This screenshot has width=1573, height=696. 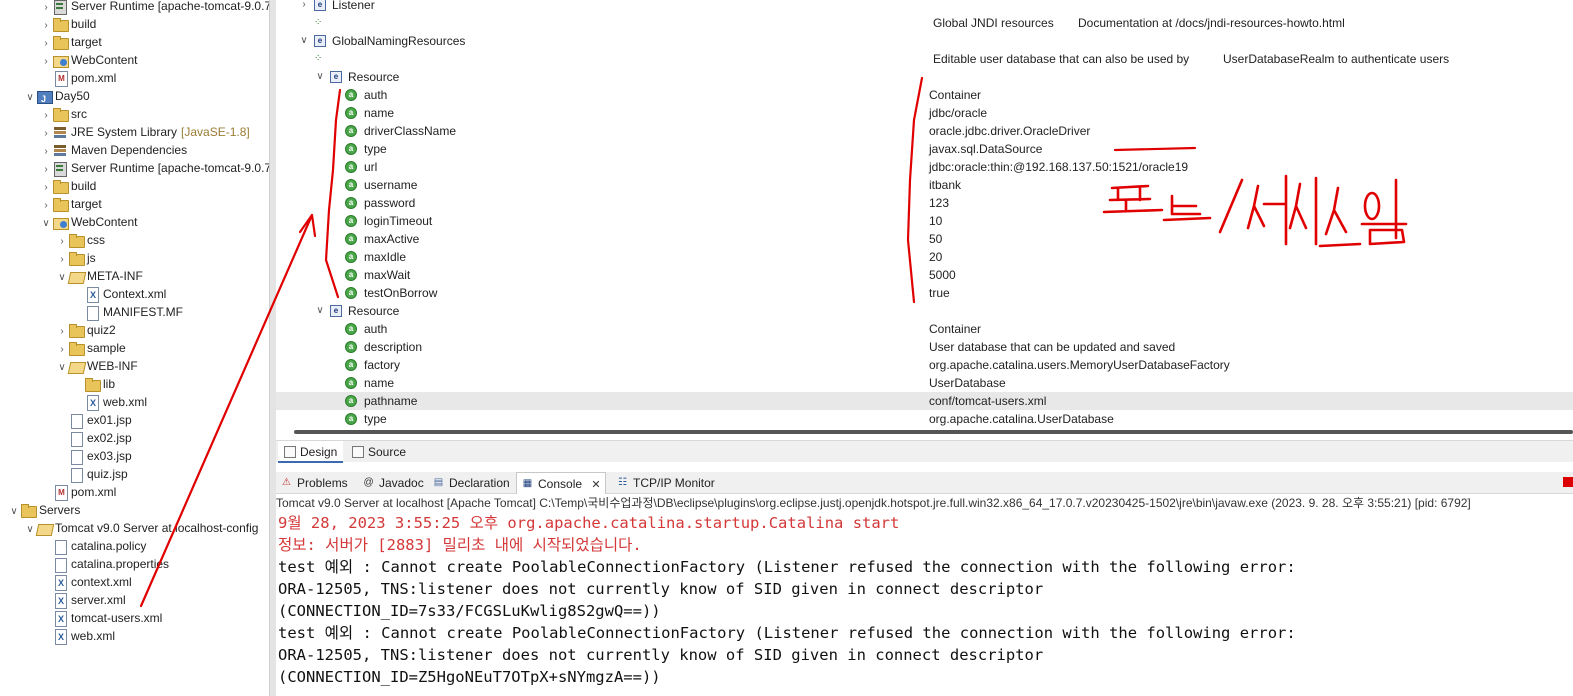 What do you see at coordinates (76, 240) in the screenshot?
I see `folder-icon` at bounding box center [76, 240].